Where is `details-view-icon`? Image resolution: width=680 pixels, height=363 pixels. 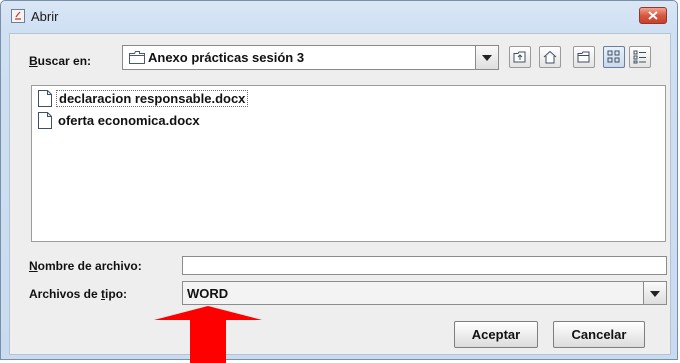 details-view-icon is located at coordinates (639, 57).